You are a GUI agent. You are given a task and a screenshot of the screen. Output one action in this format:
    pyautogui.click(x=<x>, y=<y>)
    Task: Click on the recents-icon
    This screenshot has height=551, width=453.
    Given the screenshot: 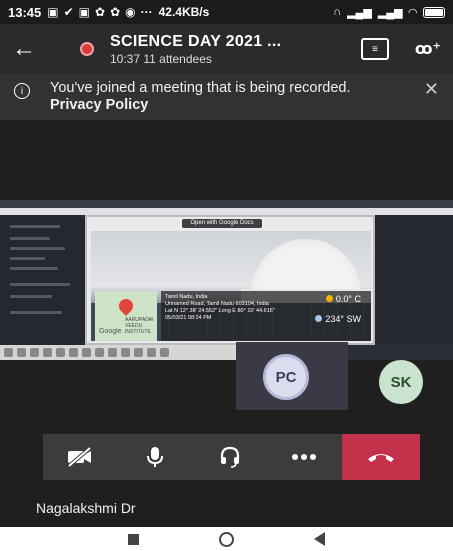 What is the action you would take?
    pyautogui.click(x=133, y=539)
    